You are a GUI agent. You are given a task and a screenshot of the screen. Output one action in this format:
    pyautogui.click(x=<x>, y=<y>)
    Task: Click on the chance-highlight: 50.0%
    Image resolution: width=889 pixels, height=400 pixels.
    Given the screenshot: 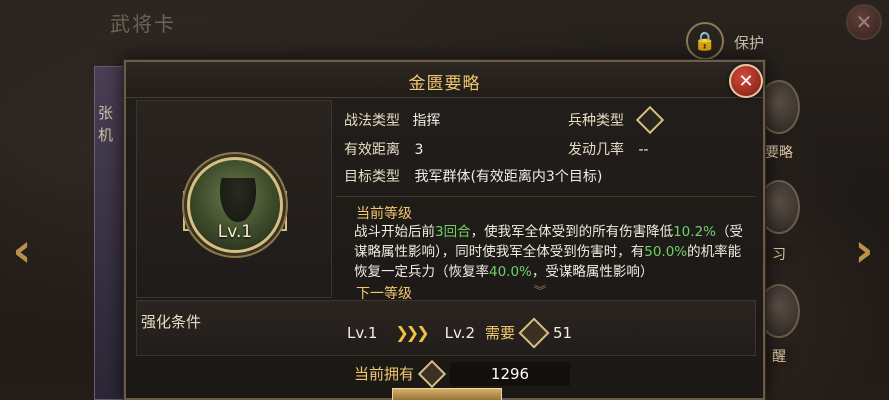 What is the action you would take?
    pyautogui.click(x=666, y=252)
    